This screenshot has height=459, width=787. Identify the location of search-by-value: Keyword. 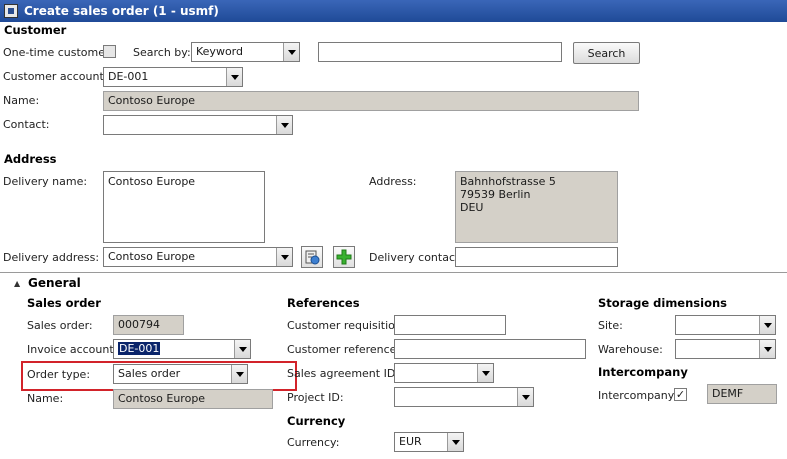
(219, 51).